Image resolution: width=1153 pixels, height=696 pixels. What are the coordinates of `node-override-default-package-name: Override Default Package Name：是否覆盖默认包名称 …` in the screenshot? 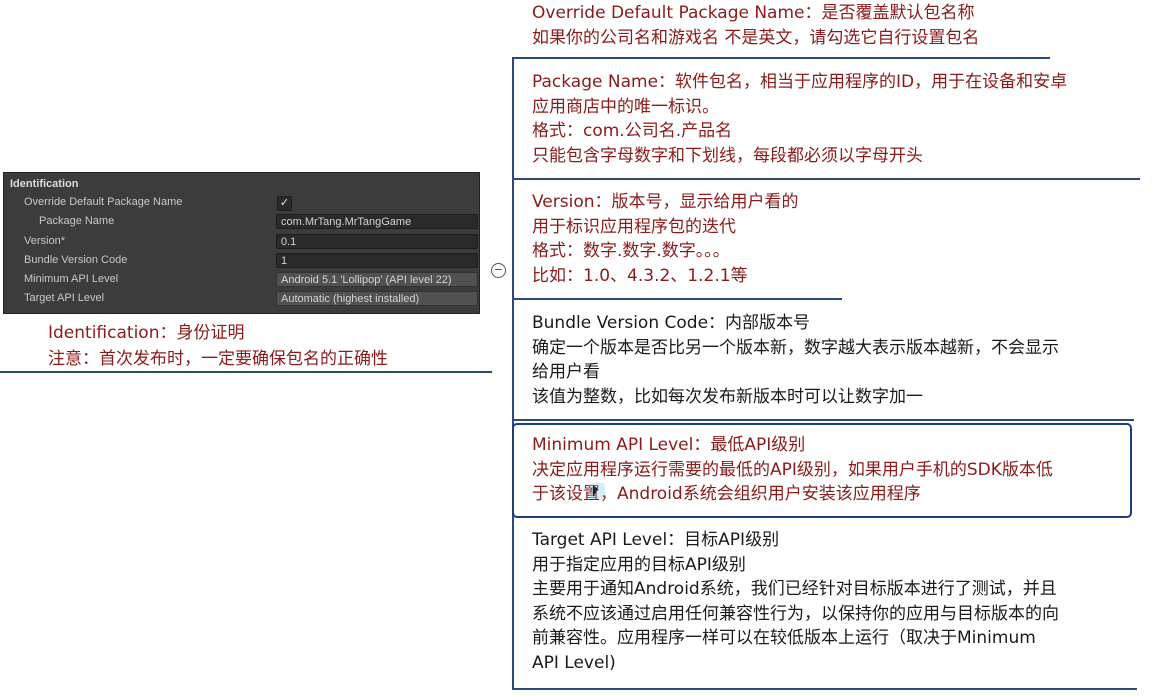 It's located at (755, 25).